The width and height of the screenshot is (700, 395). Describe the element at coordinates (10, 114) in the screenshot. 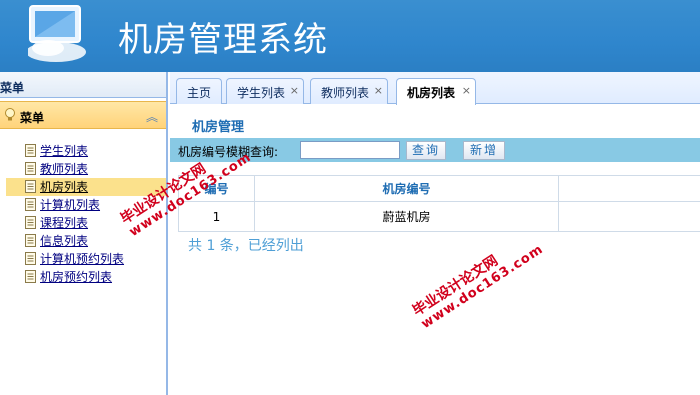

I see `lightbulb-icon` at that location.